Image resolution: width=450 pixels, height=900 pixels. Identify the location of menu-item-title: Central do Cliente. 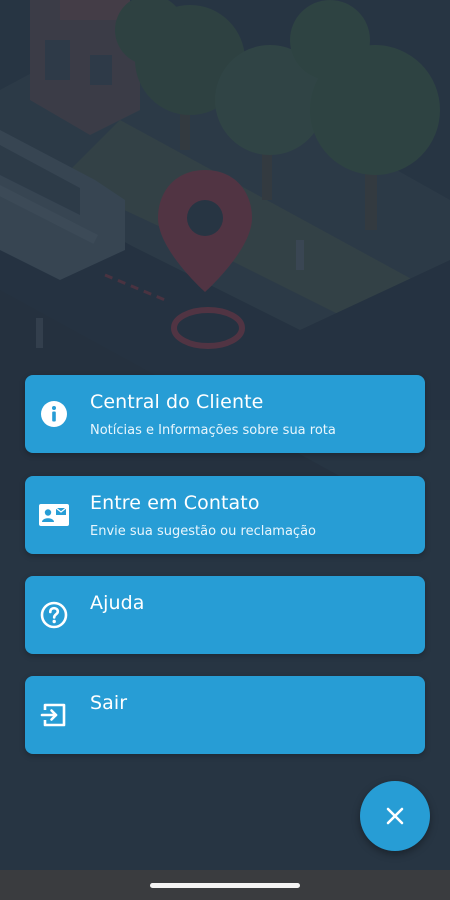
(177, 402).